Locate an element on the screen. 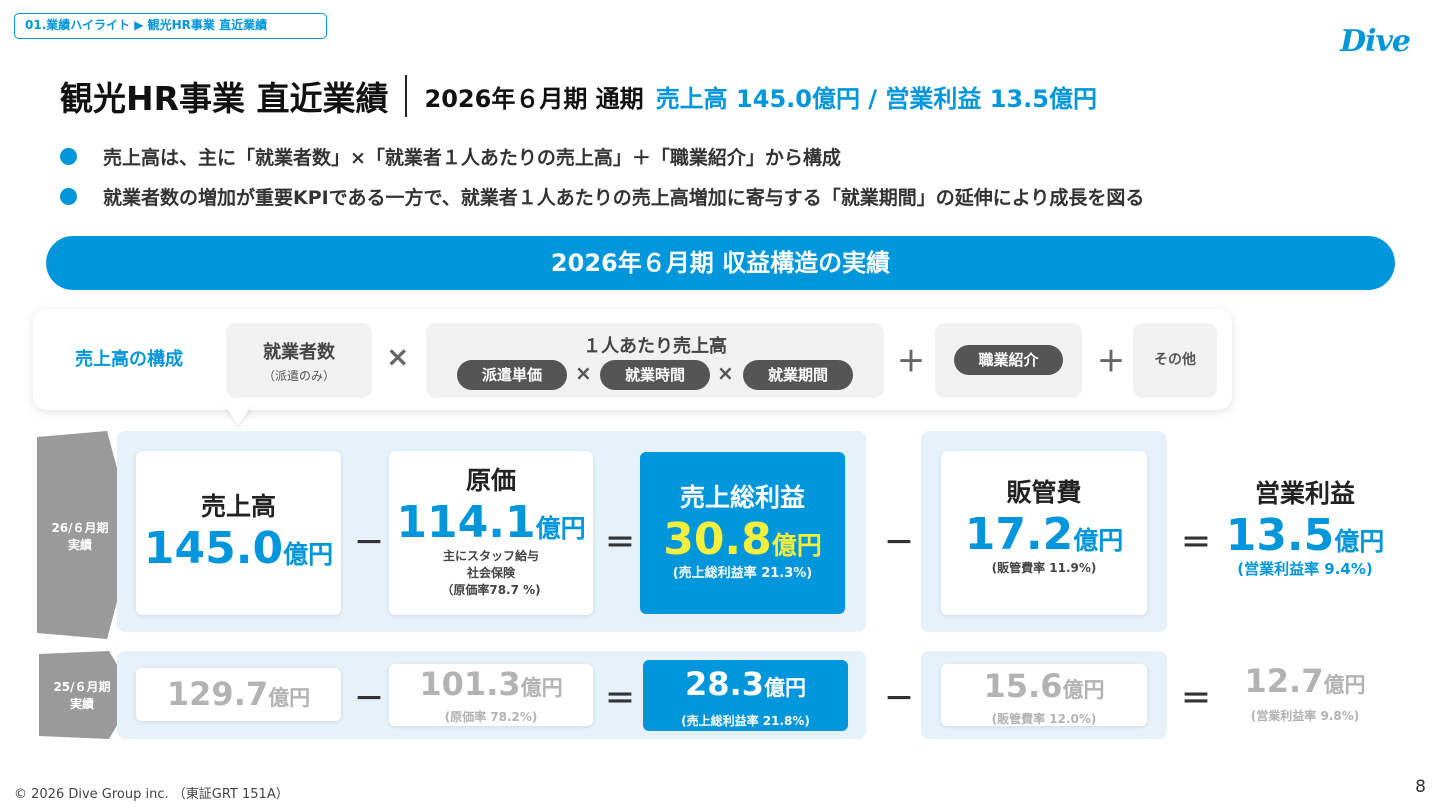 This screenshot has width=1440, height=810. prev-cost-value: 101.3億円 is located at coordinates (491, 687).